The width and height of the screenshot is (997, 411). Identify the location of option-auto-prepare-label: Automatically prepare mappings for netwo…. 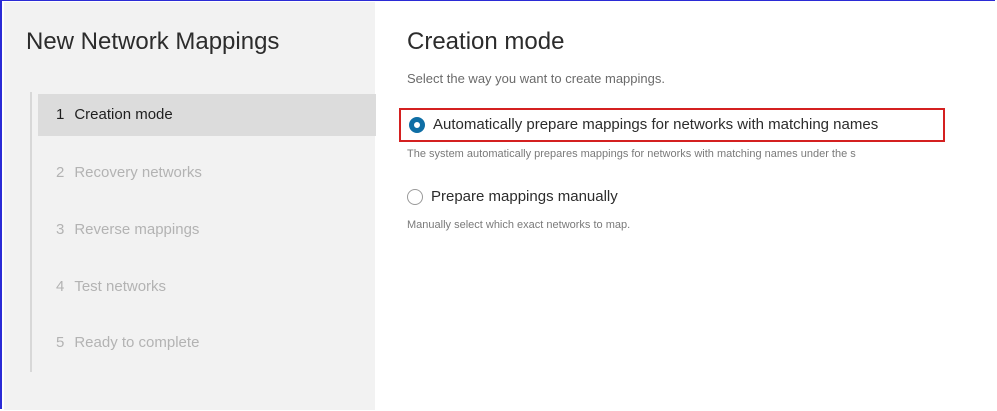
(655, 124).